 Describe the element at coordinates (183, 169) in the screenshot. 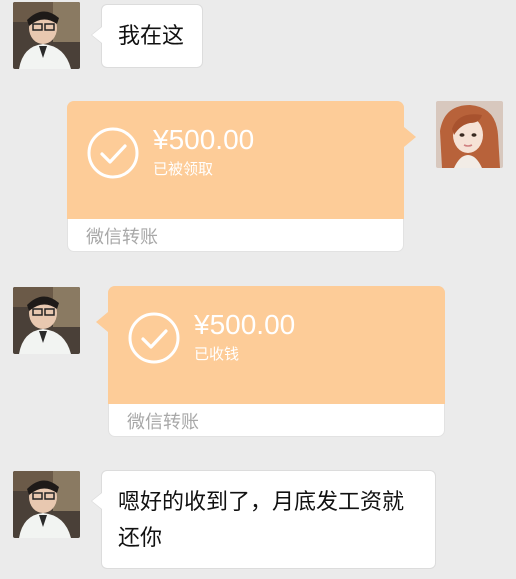

I see `transfer-status: 已被领取` at that location.